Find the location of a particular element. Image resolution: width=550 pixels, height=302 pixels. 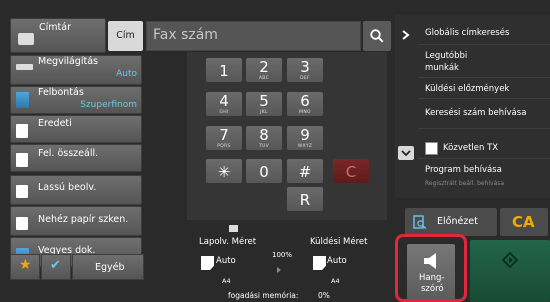

key-9: 9 WXYZ is located at coordinates (305, 138).